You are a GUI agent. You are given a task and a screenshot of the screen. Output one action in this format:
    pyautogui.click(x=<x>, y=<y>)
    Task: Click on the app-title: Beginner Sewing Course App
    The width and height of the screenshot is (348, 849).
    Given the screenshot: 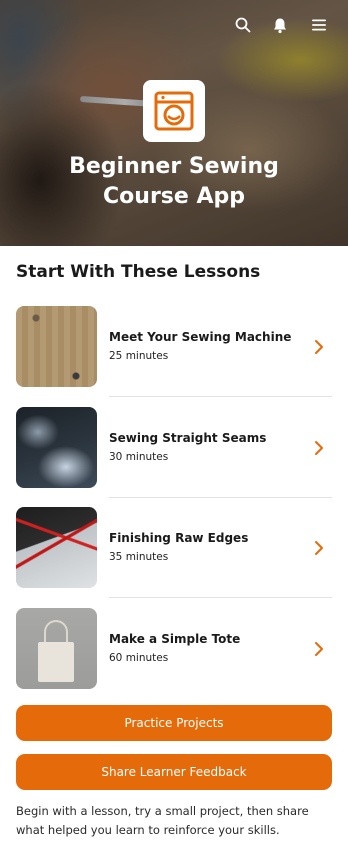 What is the action you would take?
    pyautogui.click(x=174, y=181)
    